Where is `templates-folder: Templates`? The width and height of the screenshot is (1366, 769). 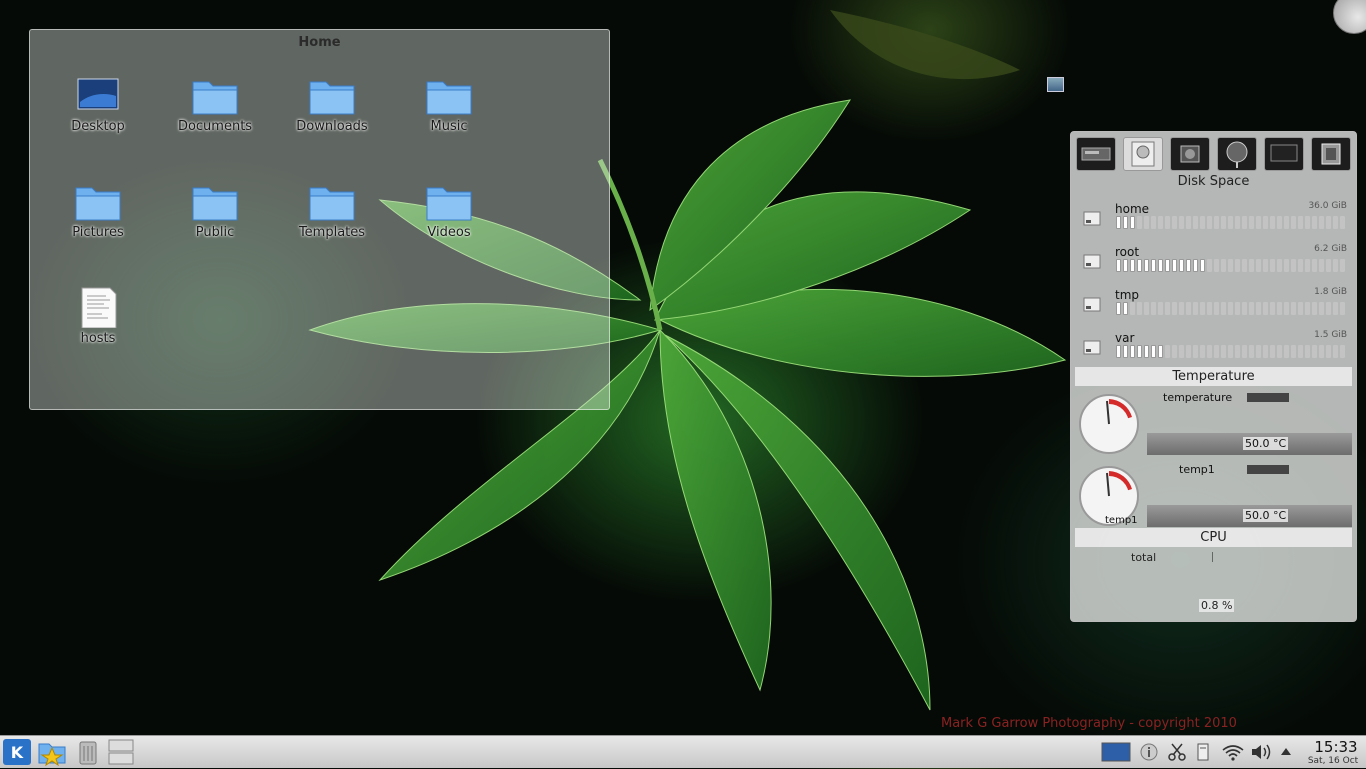
templates-folder: Templates is located at coordinates (332, 211).